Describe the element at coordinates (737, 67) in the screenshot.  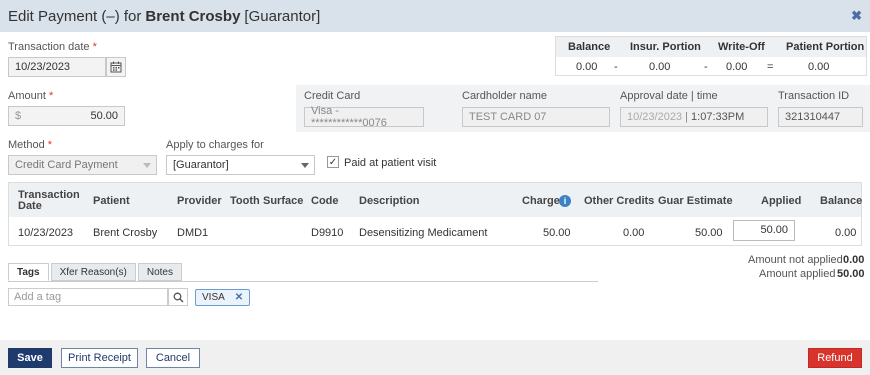
I see `write-off-value: 0.00` at that location.